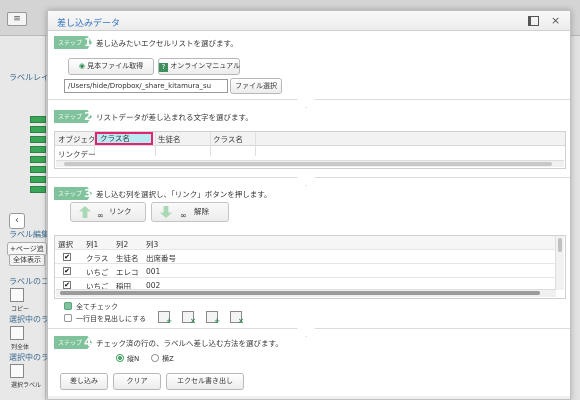 The height and width of the screenshot is (400, 580). What do you see at coordinates (17, 295) in the screenshot?
I see `copy-tool-icon` at bounding box center [17, 295].